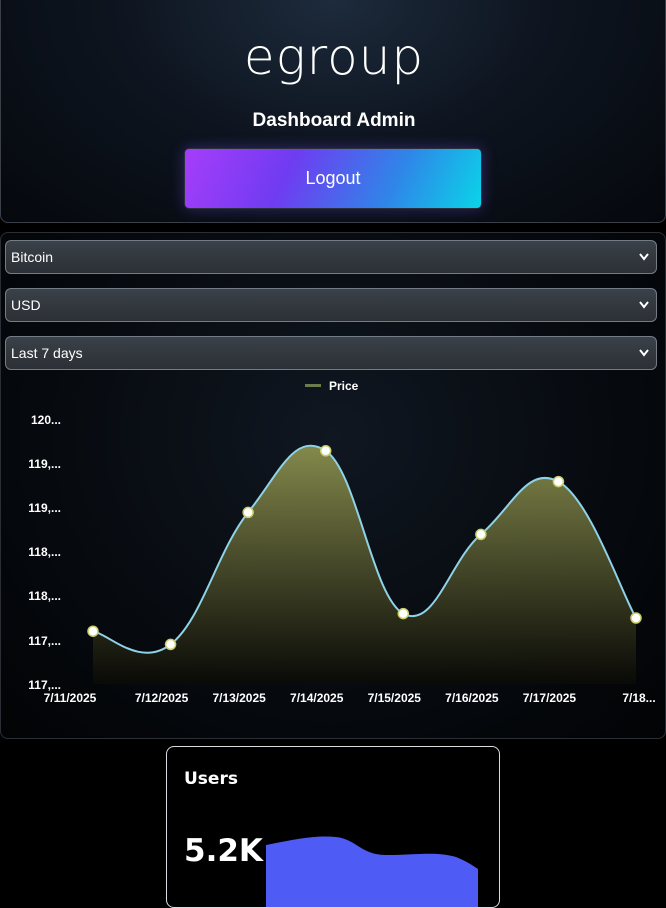 This screenshot has width=666, height=908. Describe the element at coordinates (223, 851) in the screenshot. I see `users-value: 5.2K` at that location.